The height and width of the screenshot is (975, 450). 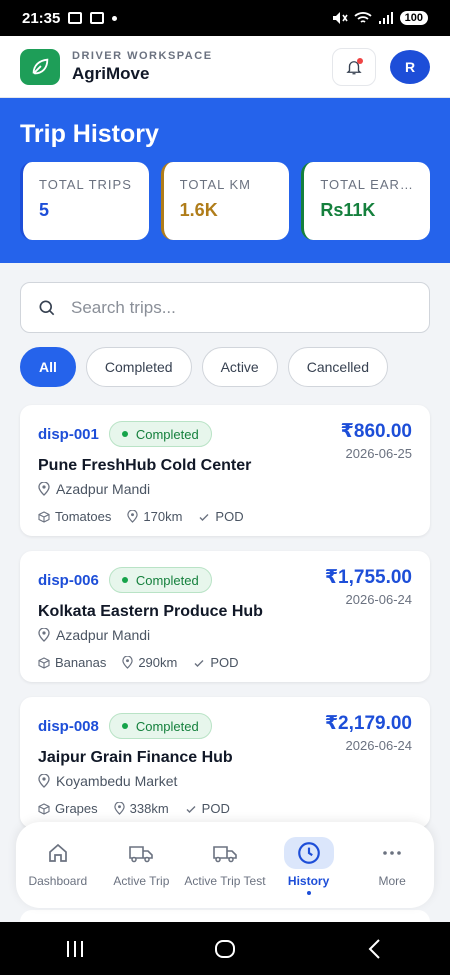 I want to click on search-input, so click(x=231, y=307).